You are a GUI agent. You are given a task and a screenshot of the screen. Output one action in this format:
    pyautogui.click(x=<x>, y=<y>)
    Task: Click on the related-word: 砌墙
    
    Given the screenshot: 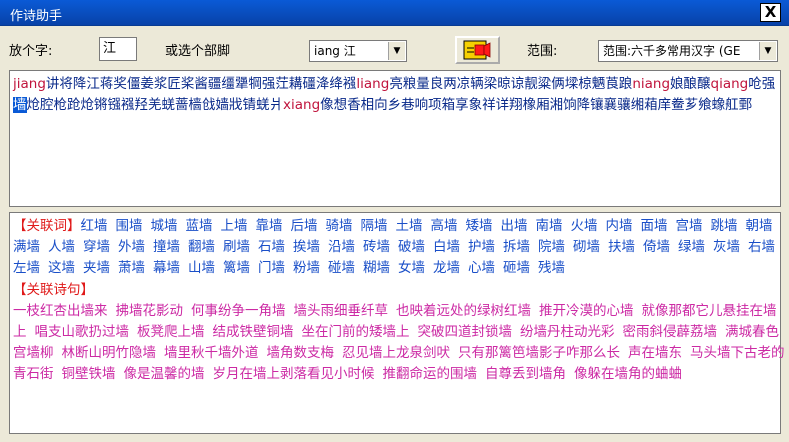 What is the action you would take?
    pyautogui.click(x=586, y=247)
    